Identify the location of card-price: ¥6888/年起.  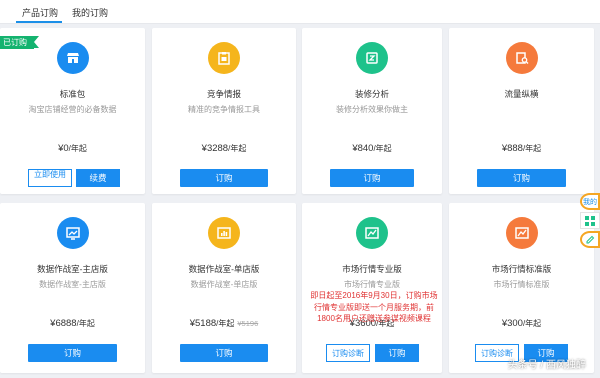
(72, 323).